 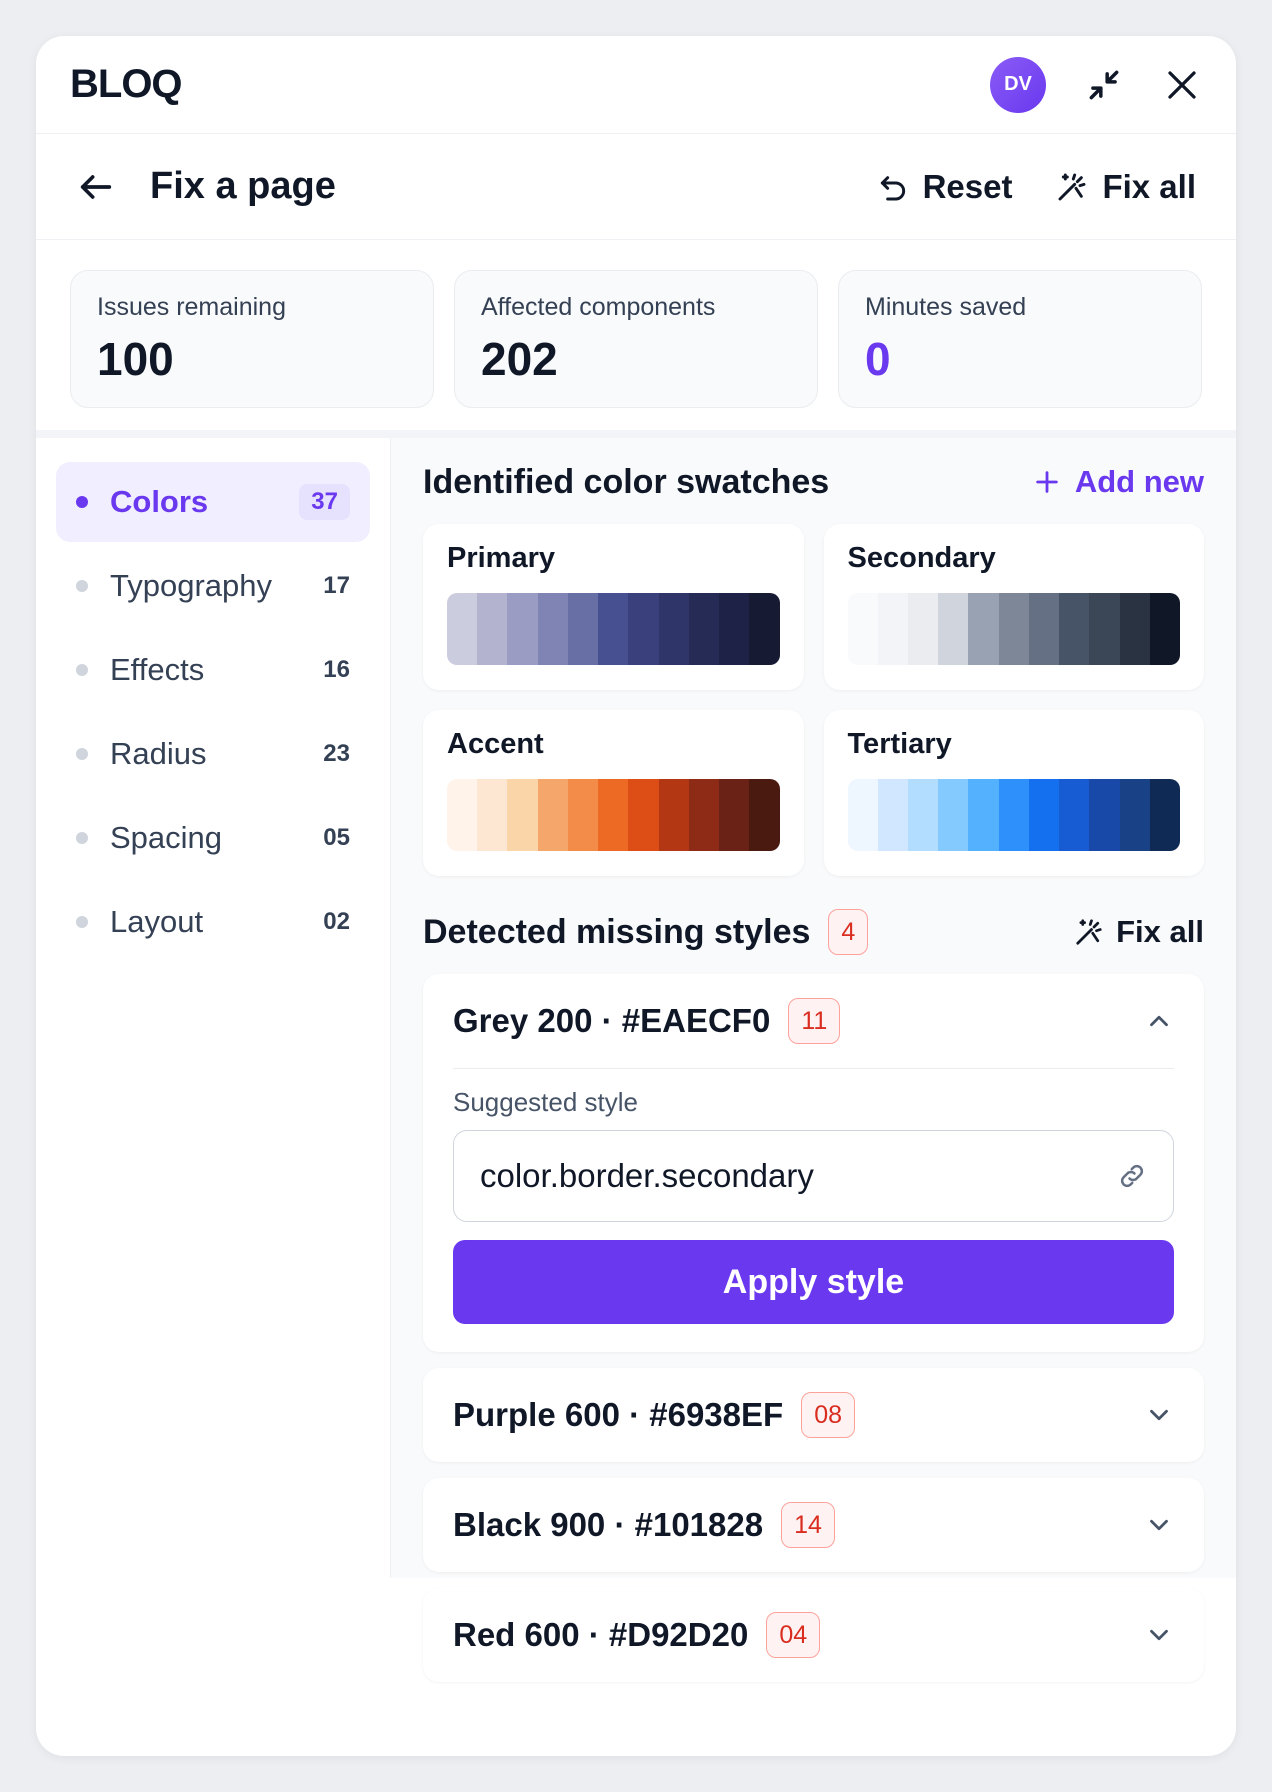 I want to click on sidebar-item-effects: Effects 16, so click(x=213, y=670).